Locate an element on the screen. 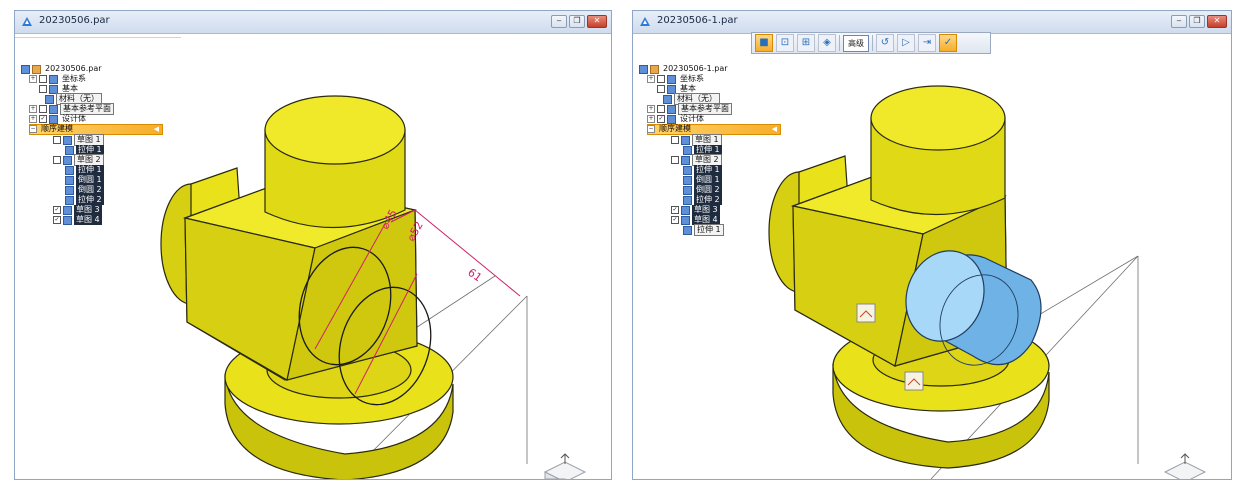 The image size is (1244, 484). dimension-length: 61 is located at coordinates (474, 275).